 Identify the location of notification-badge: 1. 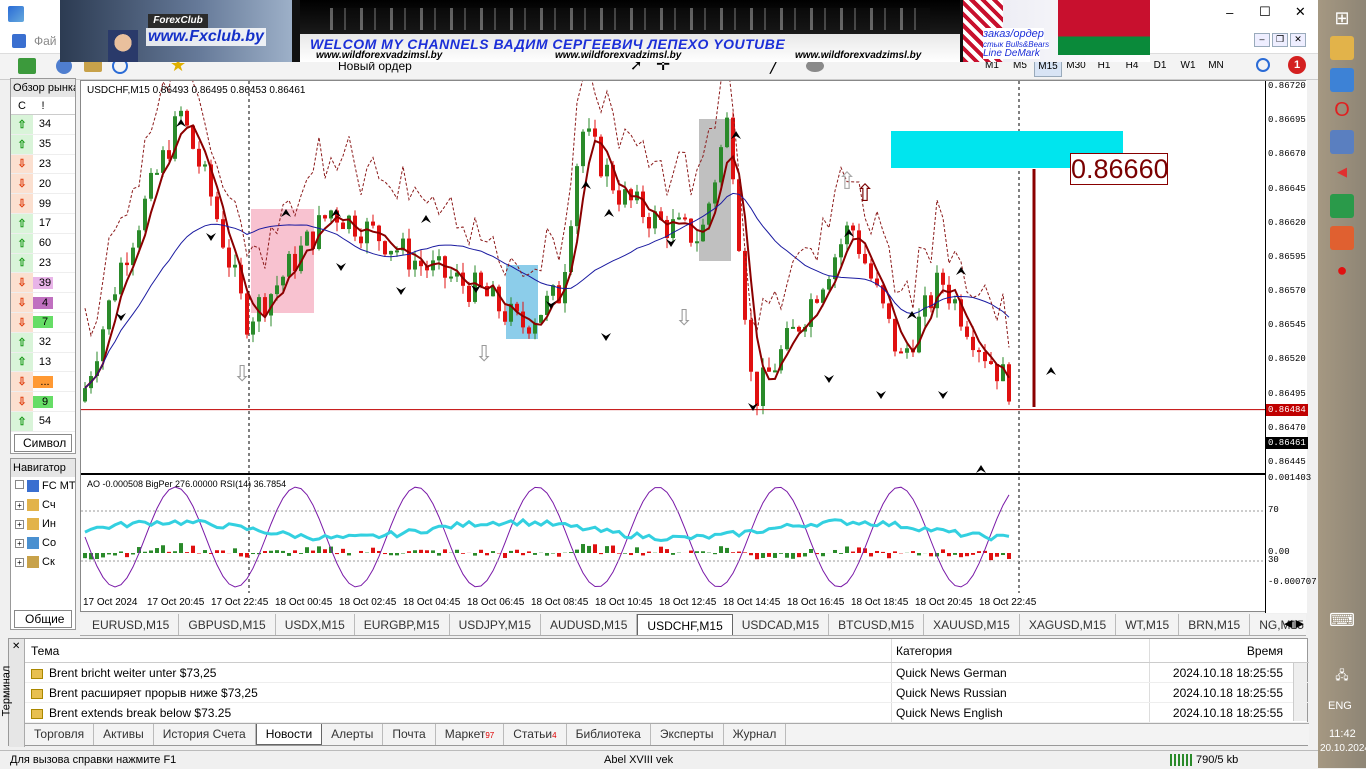
(1297, 65).